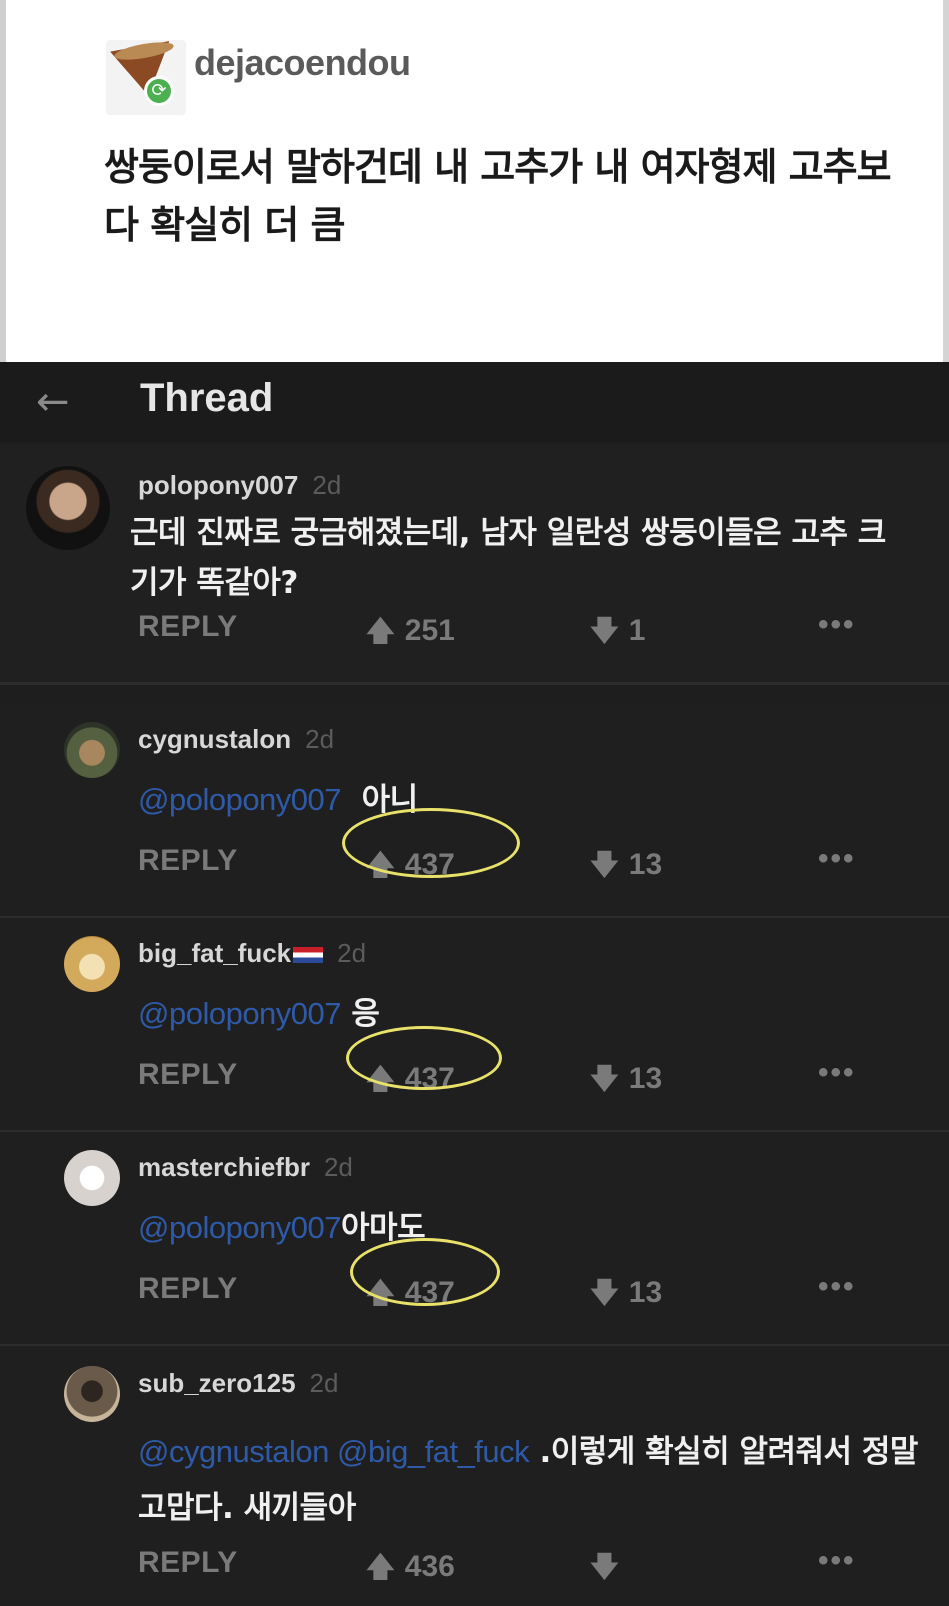  What do you see at coordinates (528, 1228) in the screenshot?
I see `comment-text: @polopony007아마도` at bounding box center [528, 1228].